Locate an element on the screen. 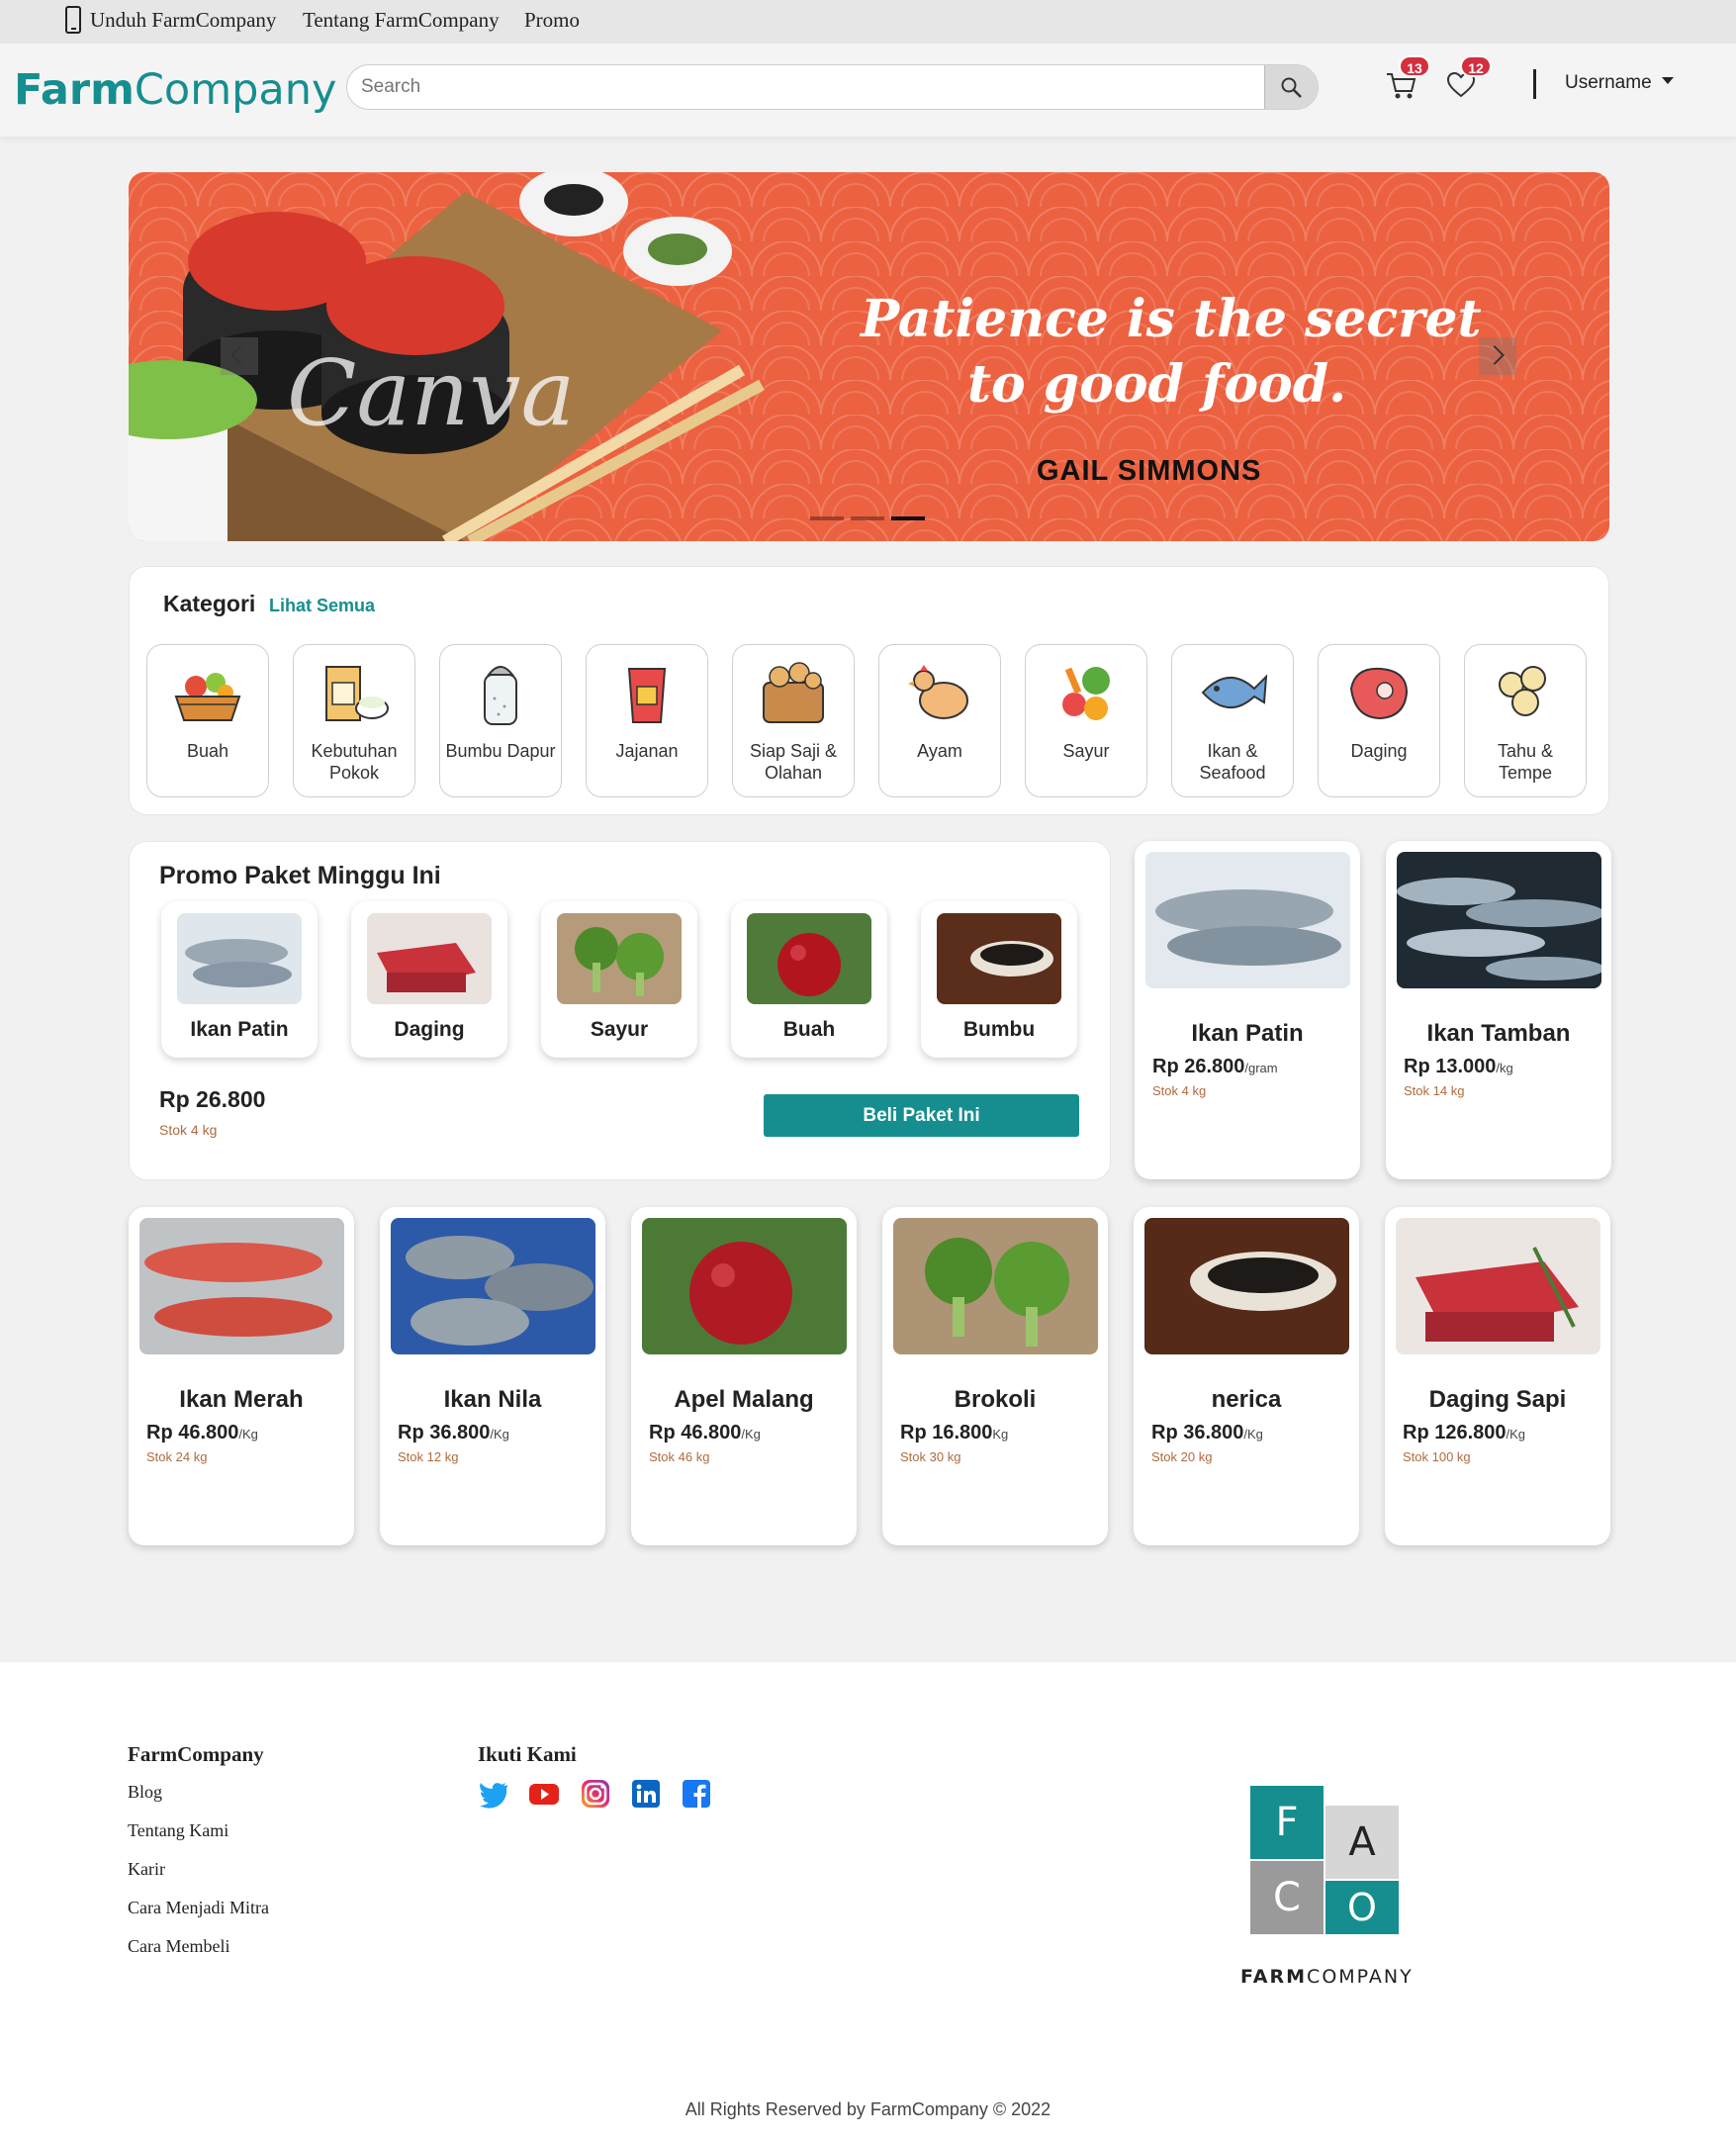 This screenshot has width=1736, height=2141. banner-watermark: Canva is located at coordinates (431, 393).